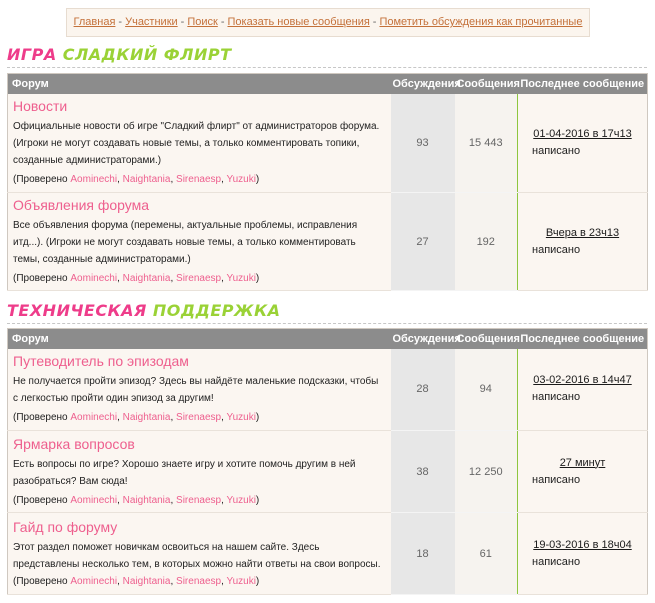 Image resolution: width=655 pixels, height=603 pixels. Describe the element at coordinates (480, 22) in the screenshot. I see `nav-link-mark-read: Пометить обсуждения как прочитанные` at that location.